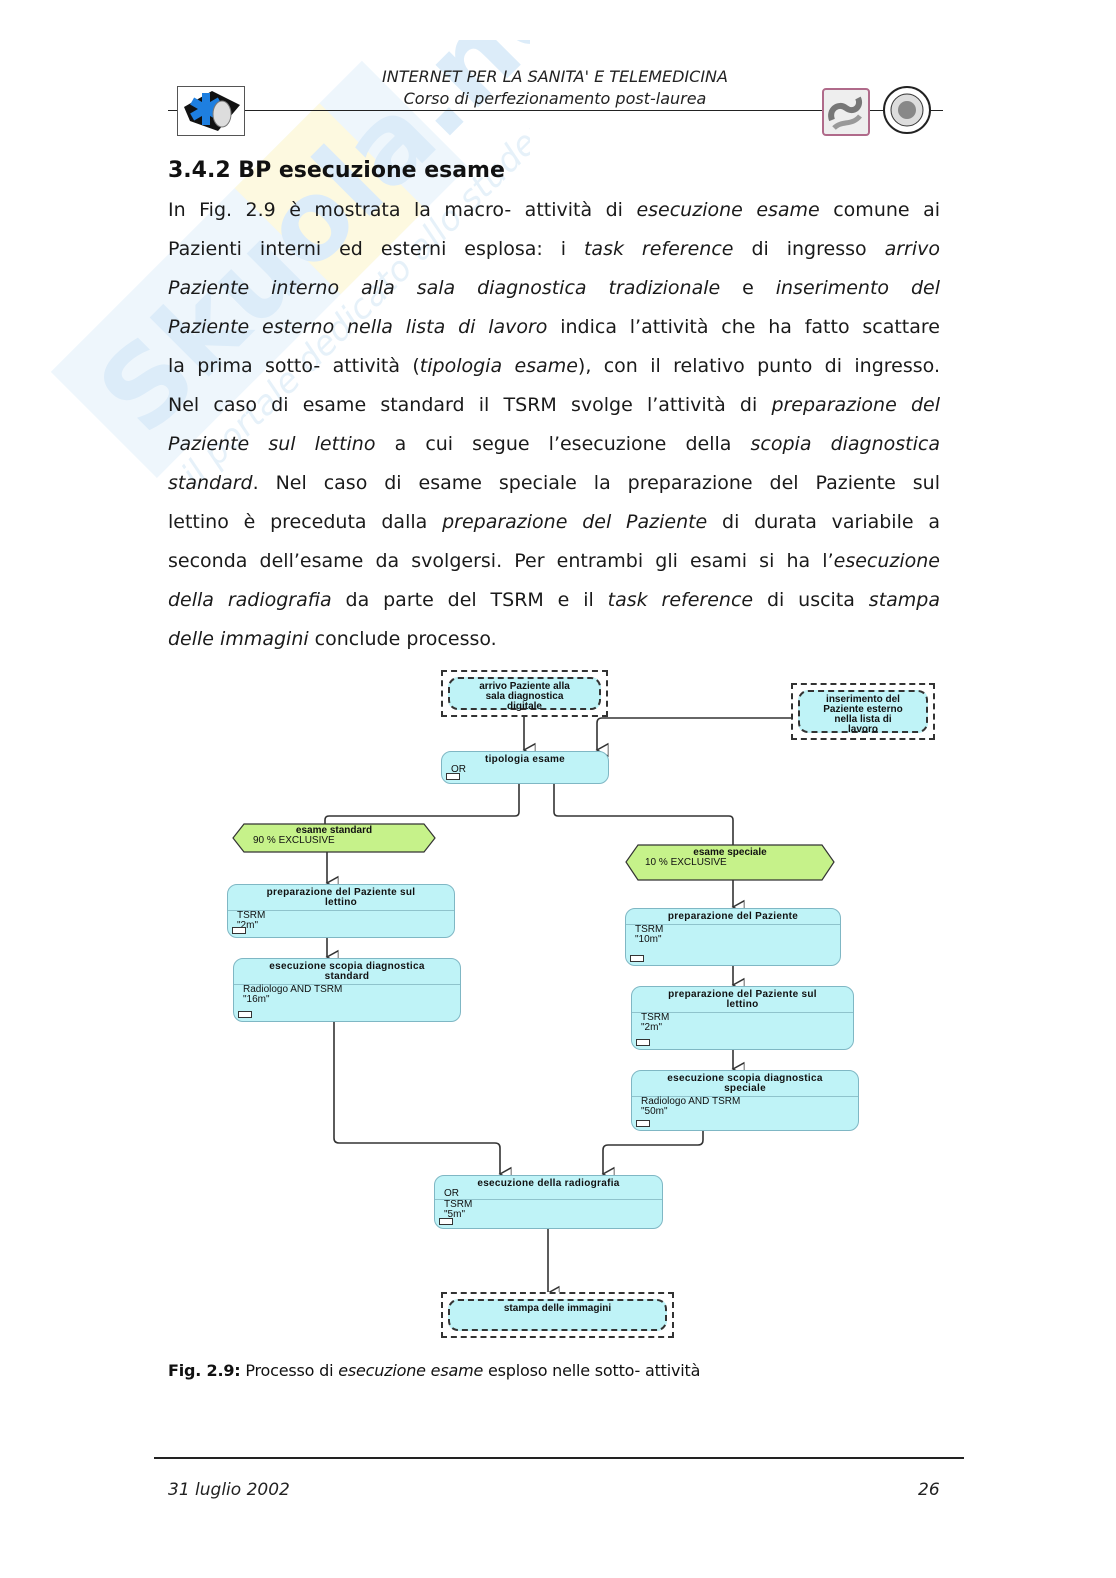 Image resolution: width=1116 pixels, height=1578 pixels. I want to click on connector-scopia-std-radiografia, so click(416, 1098).